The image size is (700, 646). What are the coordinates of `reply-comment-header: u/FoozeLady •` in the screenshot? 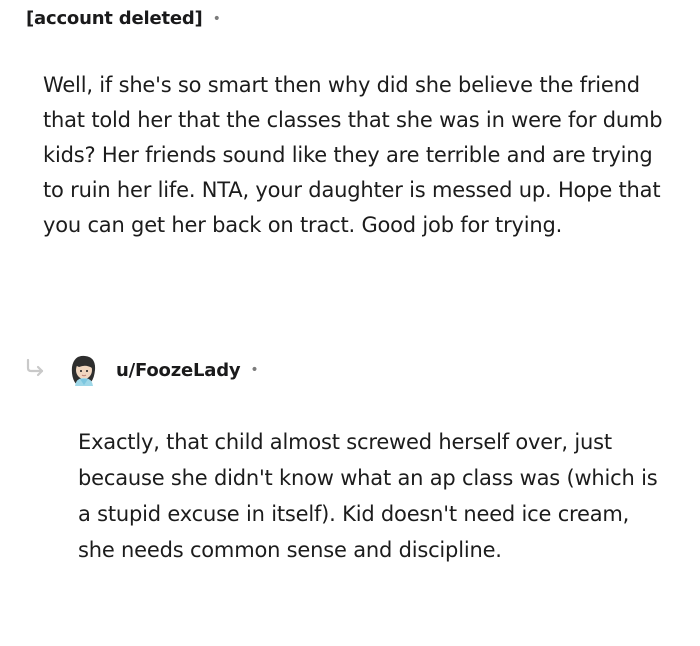 It's located at (141, 370).